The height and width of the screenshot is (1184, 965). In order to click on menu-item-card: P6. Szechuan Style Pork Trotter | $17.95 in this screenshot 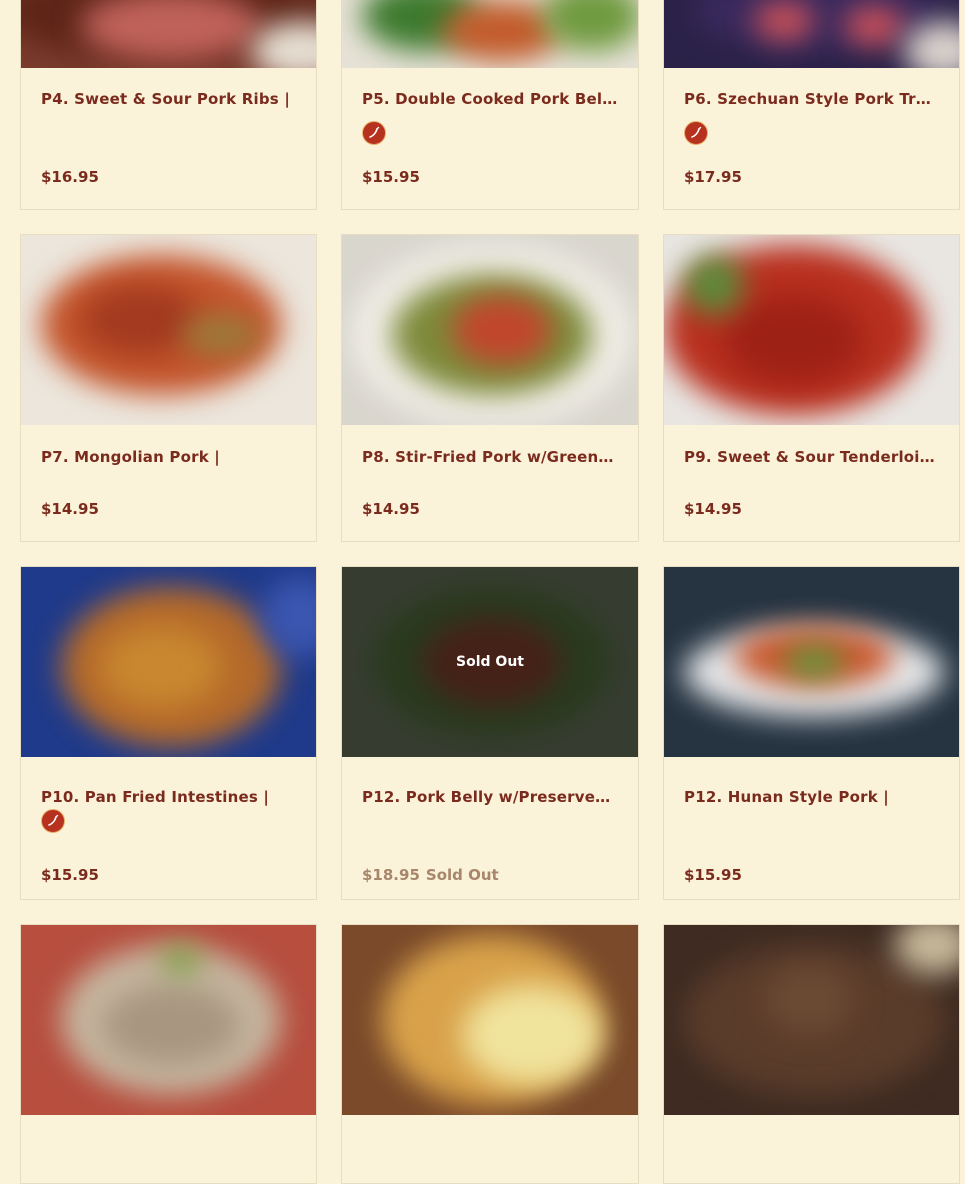, I will do `click(811, 105)`.